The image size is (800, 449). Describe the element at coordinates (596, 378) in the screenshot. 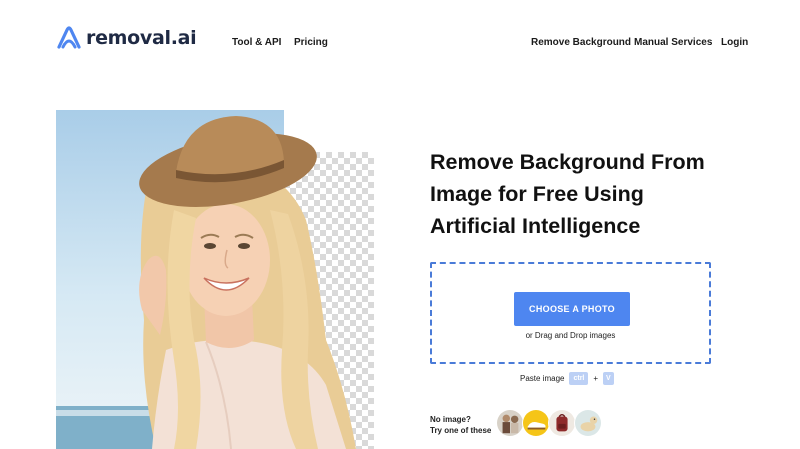

I see `plus-sign: +` at that location.